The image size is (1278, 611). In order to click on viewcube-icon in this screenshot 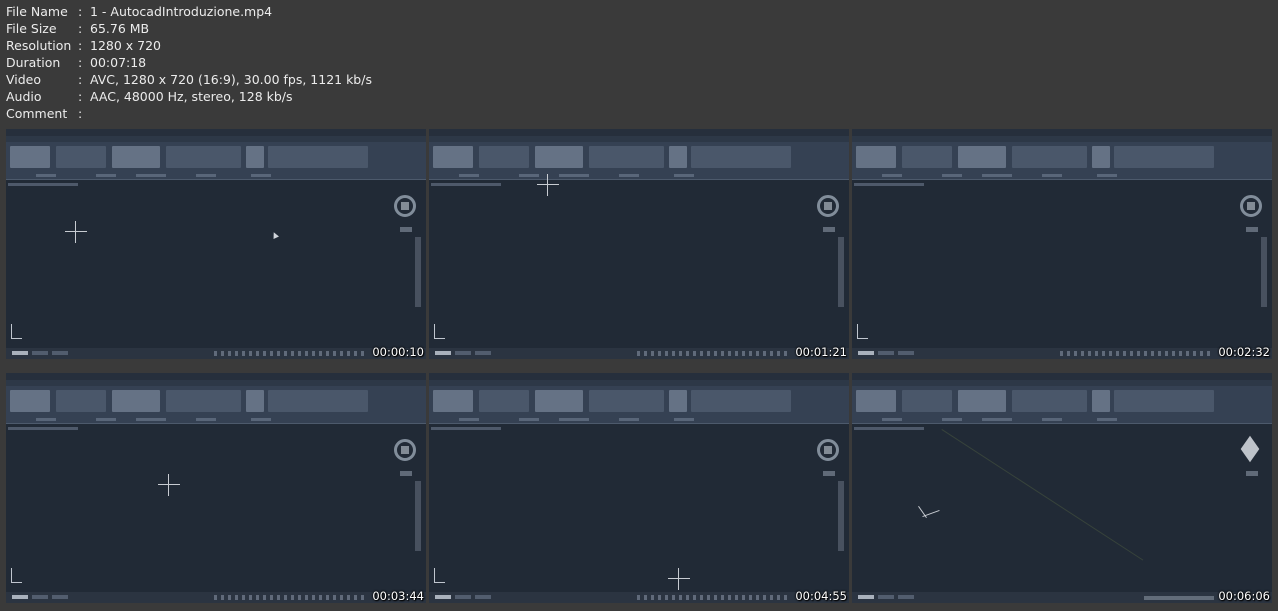, I will do `click(1251, 450)`.